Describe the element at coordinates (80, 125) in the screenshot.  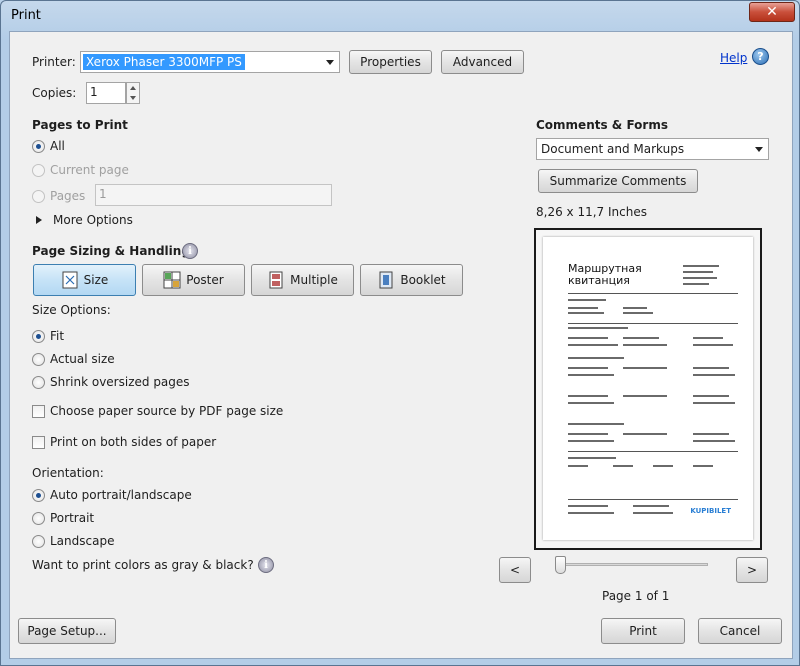
I see `pages-to-print-heading: Pages to Print` at that location.